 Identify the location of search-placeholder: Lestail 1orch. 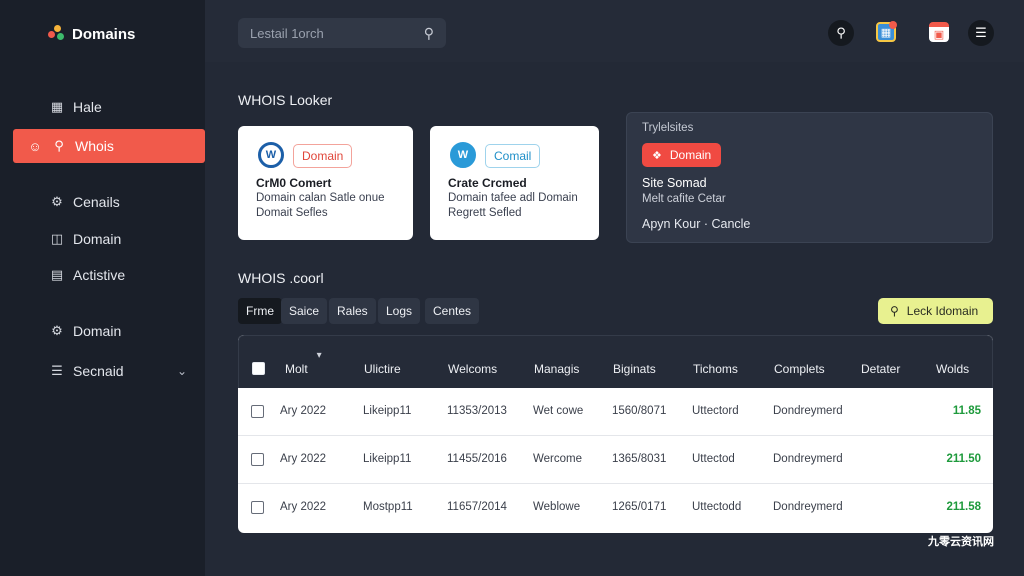
(287, 33).